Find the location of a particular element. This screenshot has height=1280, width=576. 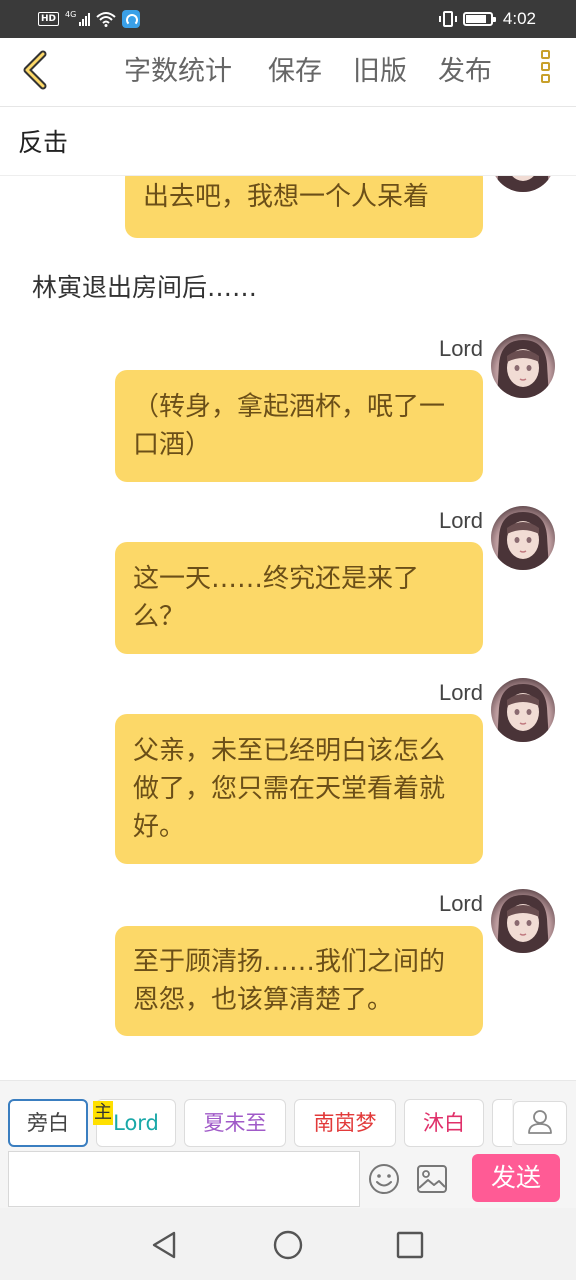

app-notification-icon is located at coordinates (131, 19).